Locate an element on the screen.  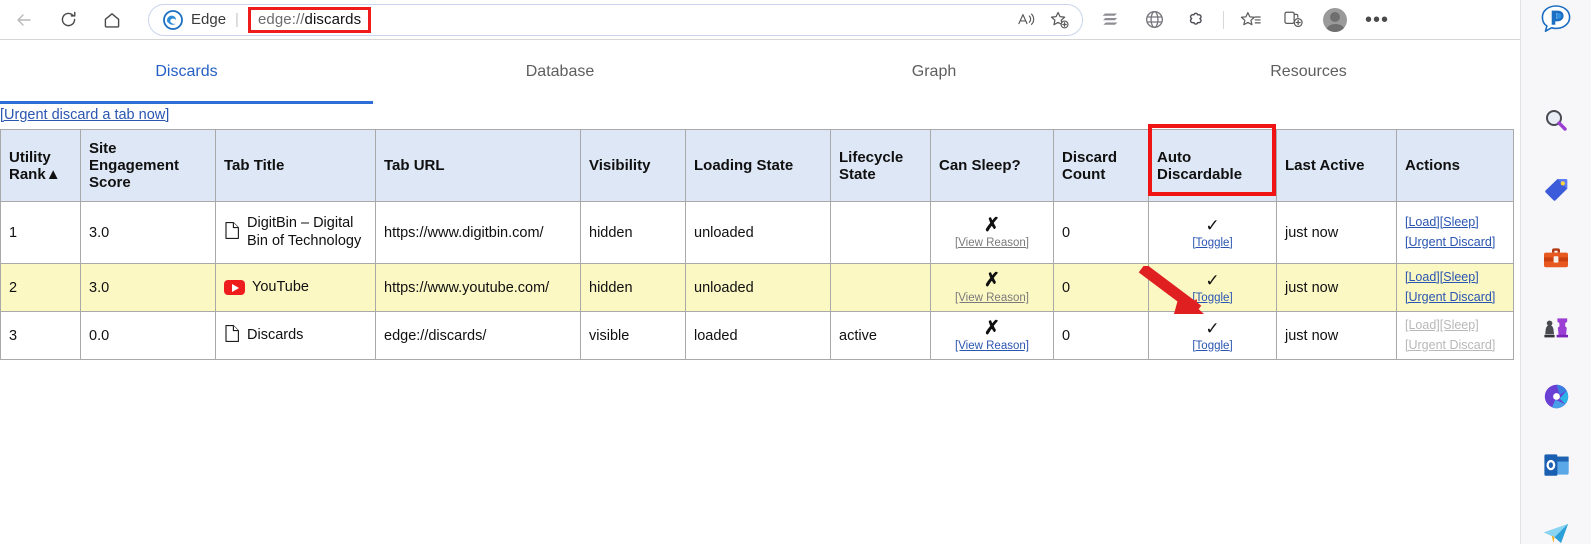
tab-database-label: Database is located at coordinates (560, 71).